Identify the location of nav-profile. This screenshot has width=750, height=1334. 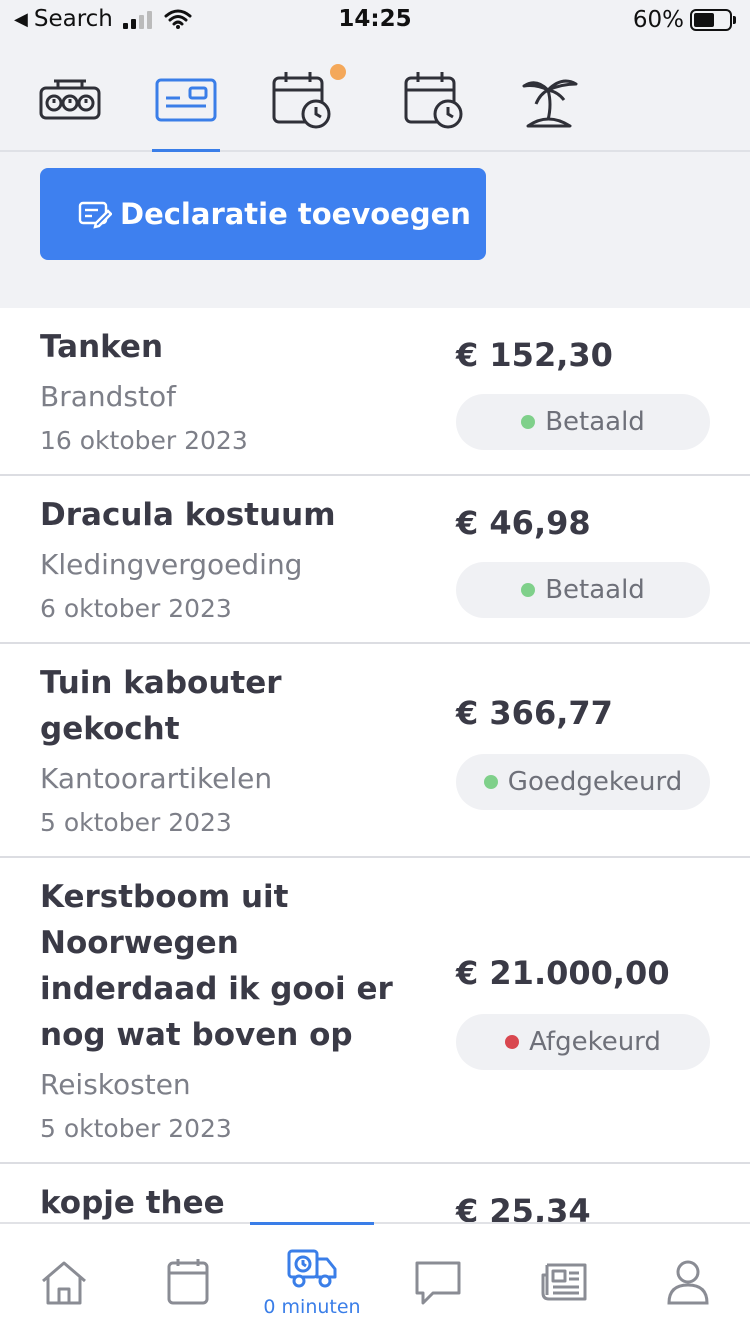
(688, 1282).